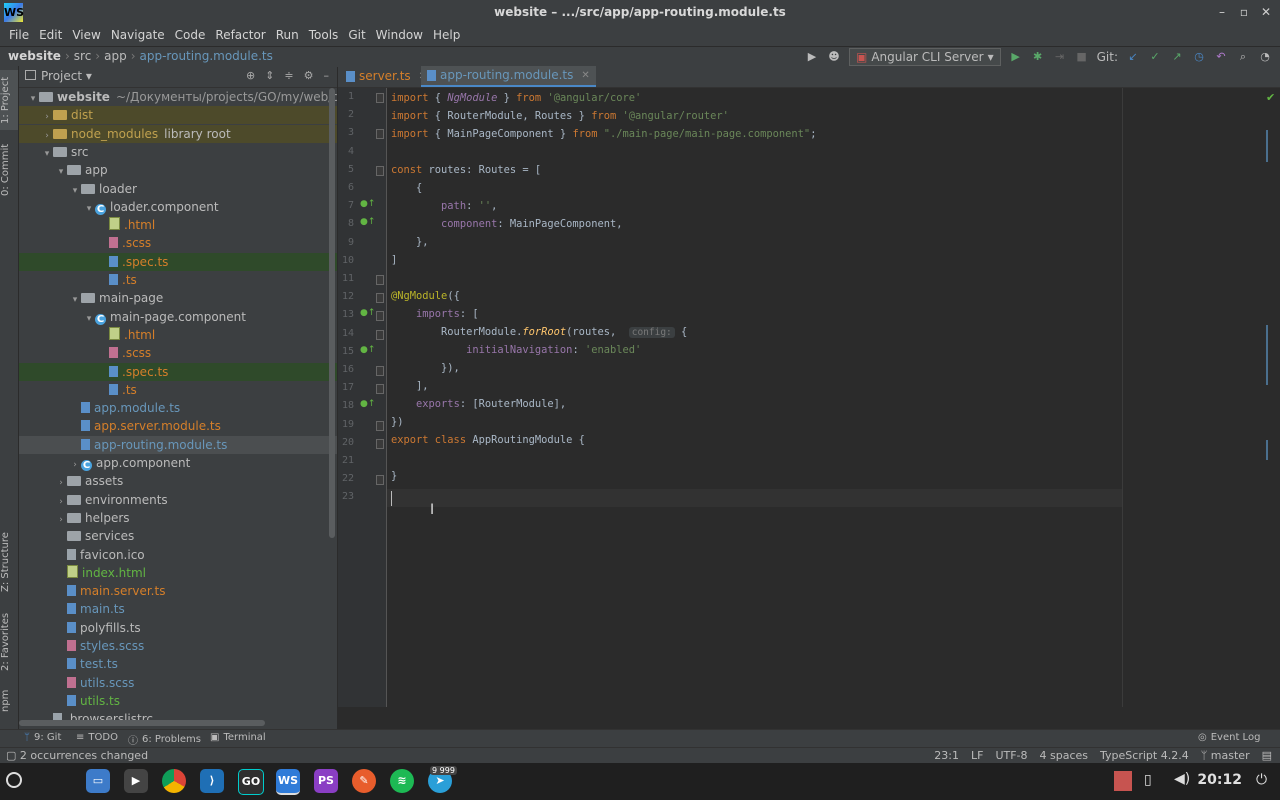 The height and width of the screenshot is (800, 1280). What do you see at coordinates (178, 646) in the screenshot?
I see `tree-item: styles.scss` at bounding box center [178, 646].